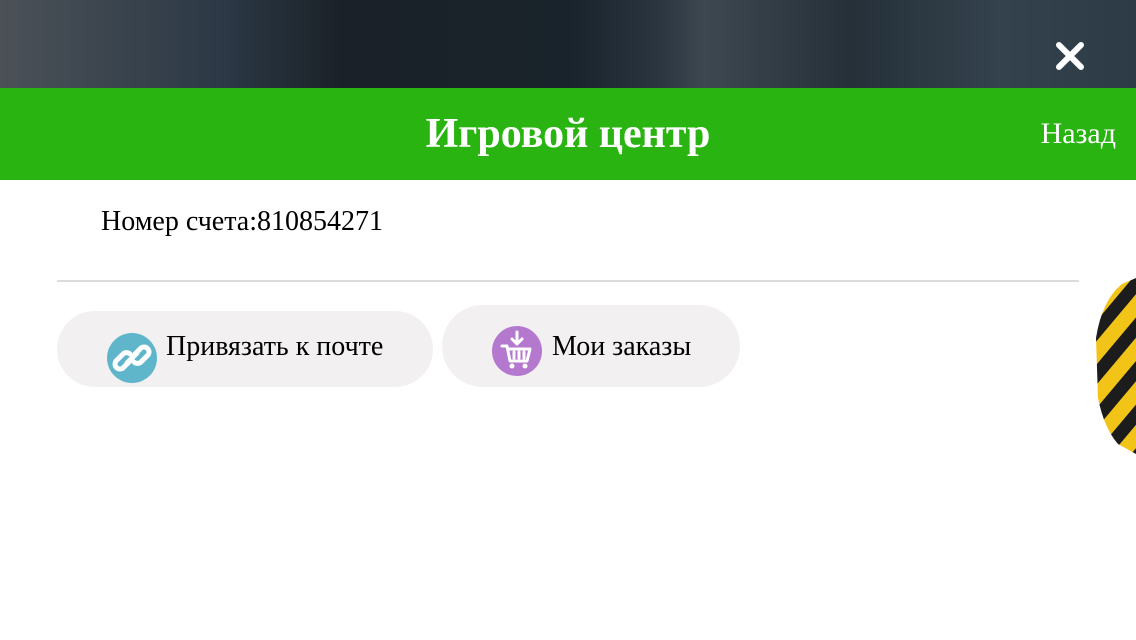  Describe the element at coordinates (275, 346) in the screenshot. I see `bind-email-label: Привязать к почте` at that location.